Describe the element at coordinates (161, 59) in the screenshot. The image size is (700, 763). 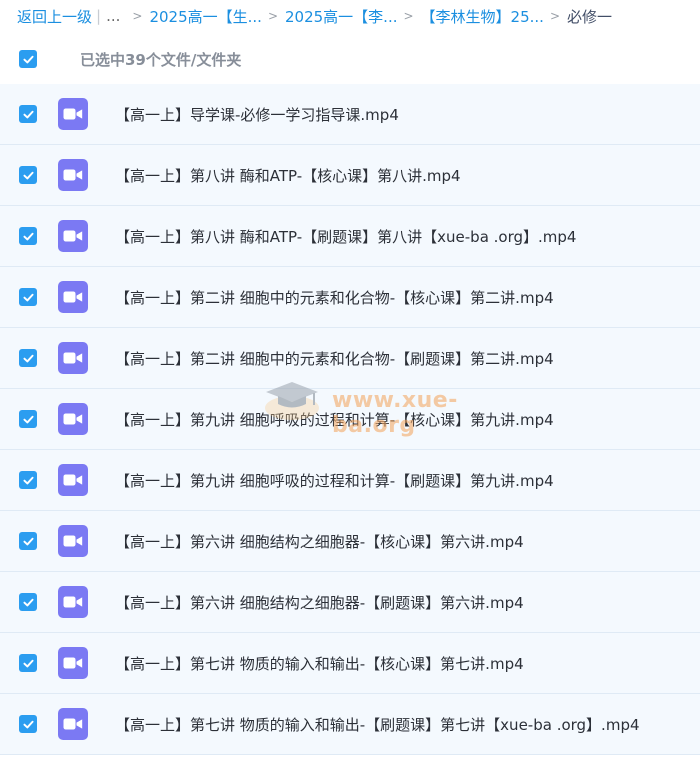
I see `selection-status: 已选中39个文件/文件夹` at that location.